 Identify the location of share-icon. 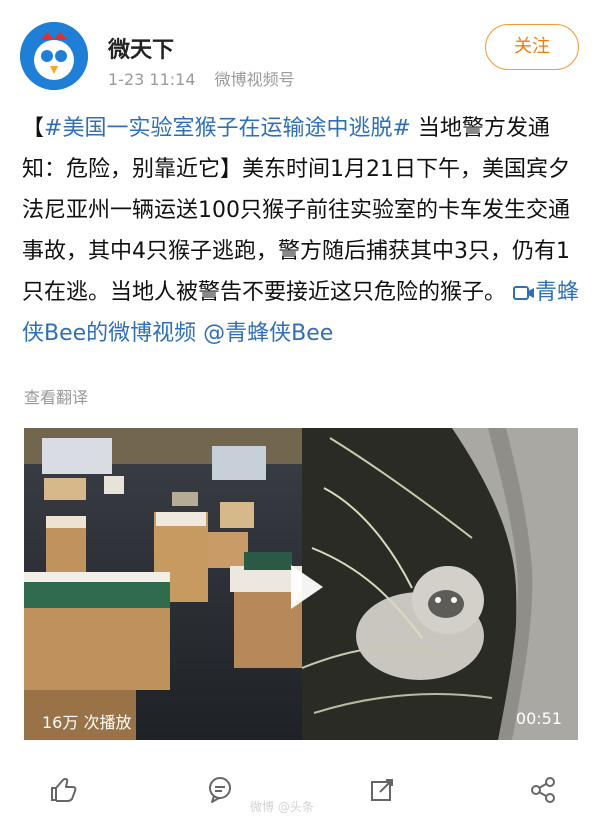
(543, 790).